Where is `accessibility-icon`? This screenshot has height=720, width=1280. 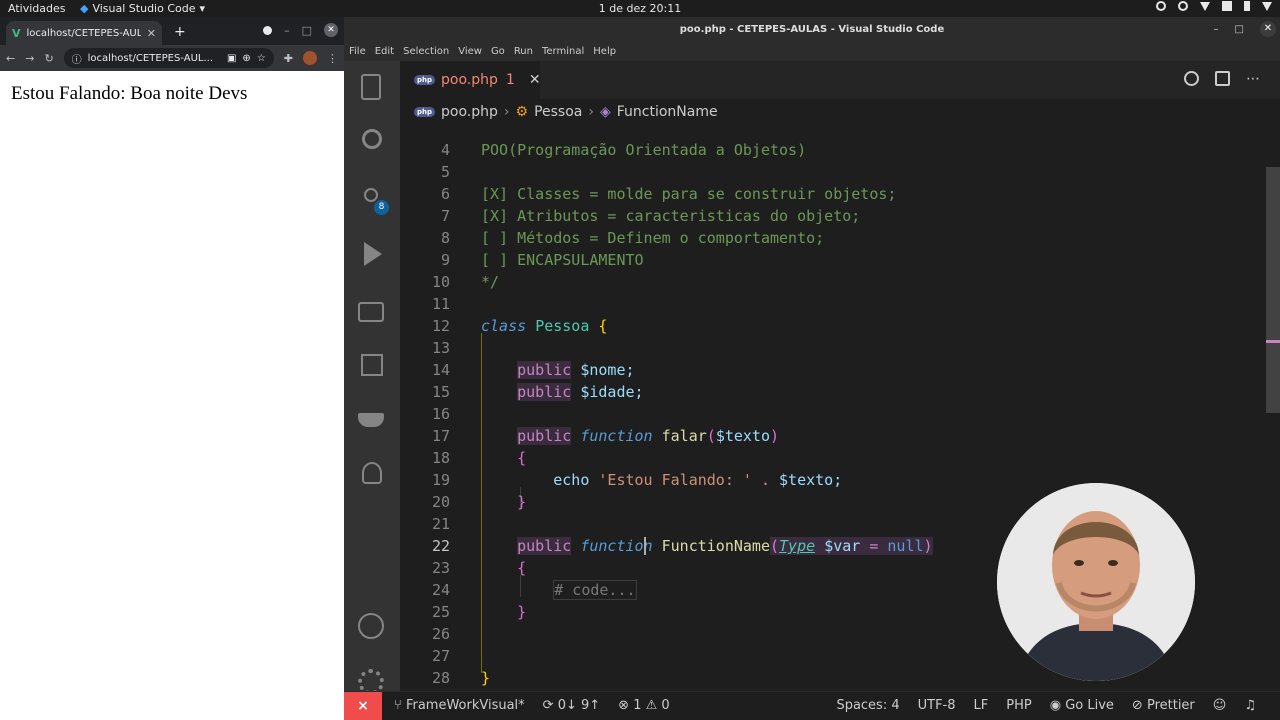
accessibility-icon is located at coordinates (1161, 6).